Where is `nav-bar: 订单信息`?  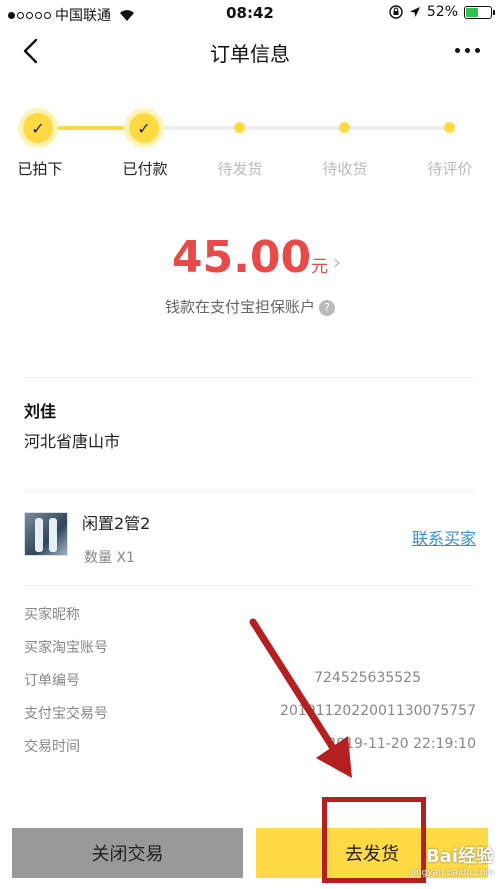
nav-bar: 订单信息 is located at coordinates (250, 52).